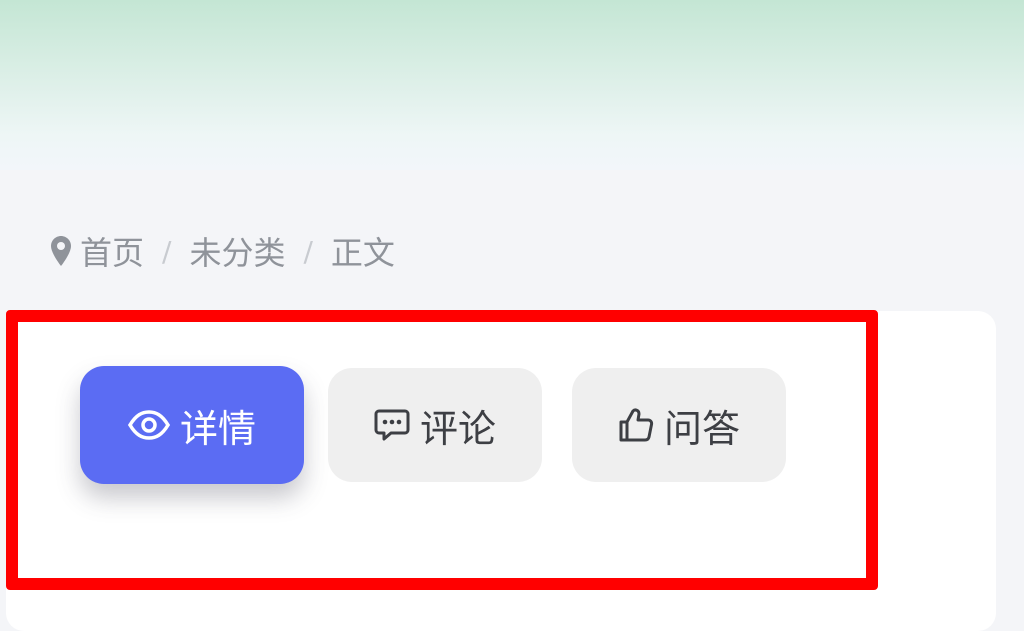 Image resolution: width=1024 pixels, height=631 pixels. What do you see at coordinates (217, 428) in the screenshot?
I see `tab-details-label: 详情` at bounding box center [217, 428].